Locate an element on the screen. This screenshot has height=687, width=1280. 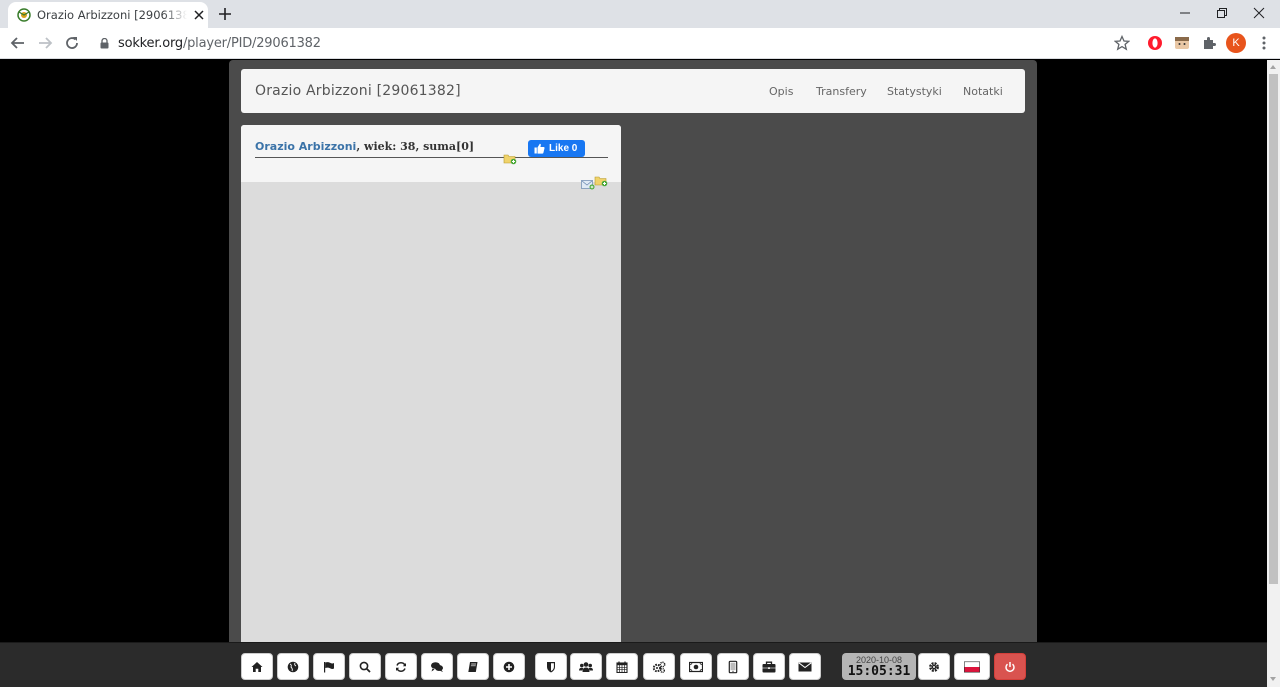
training-button is located at coordinates (659, 666).